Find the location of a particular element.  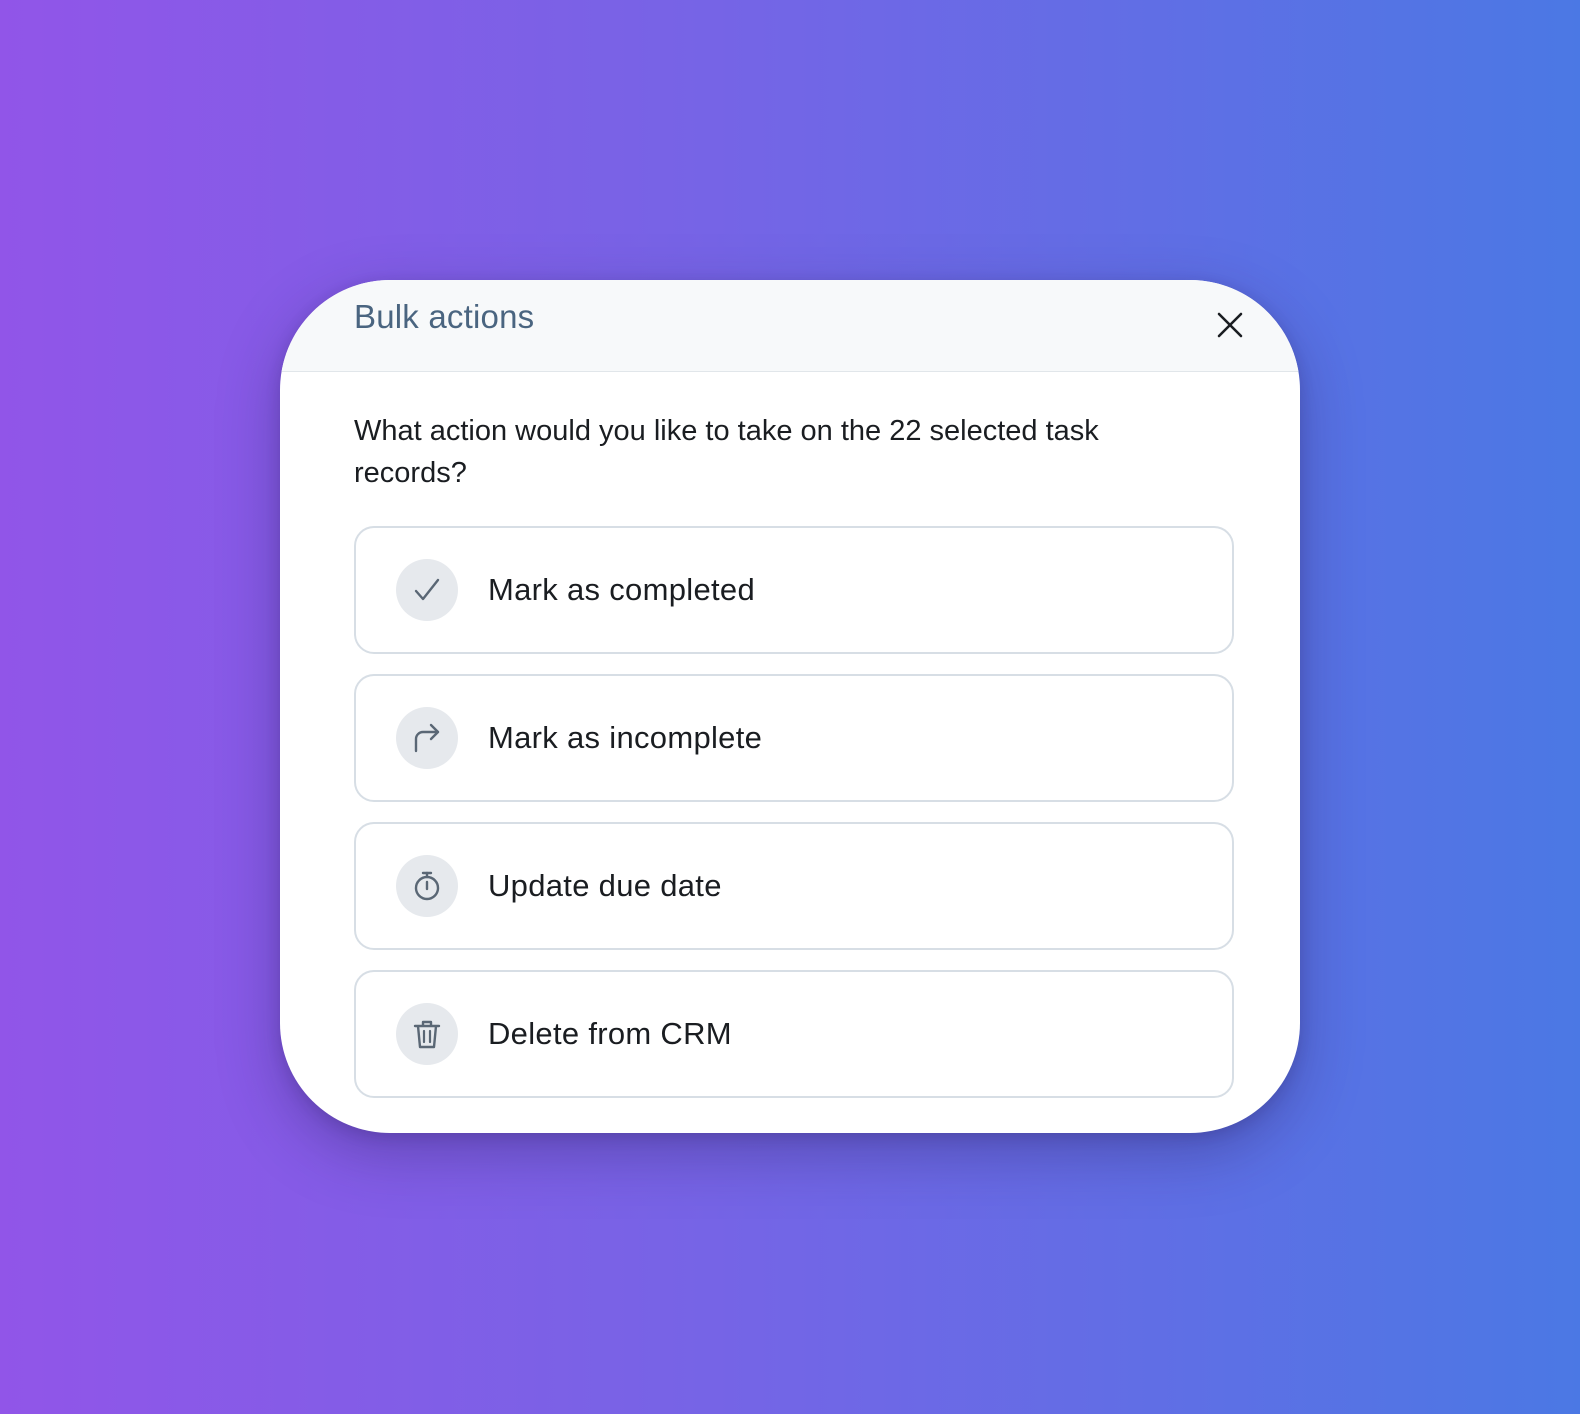

option-label: Delete from CRM is located at coordinates (610, 1033).